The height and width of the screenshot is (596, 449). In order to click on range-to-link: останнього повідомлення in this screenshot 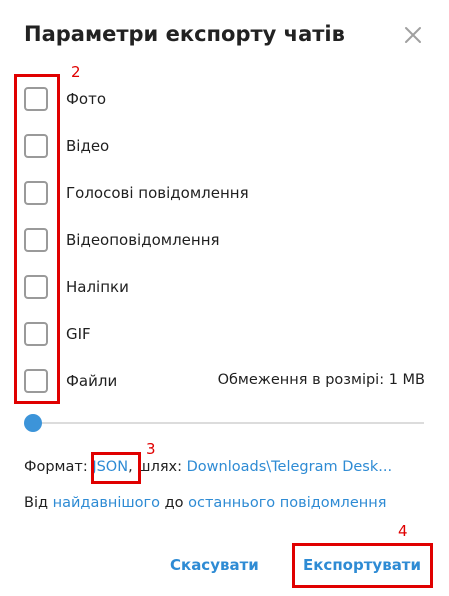, I will do `click(287, 503)`.